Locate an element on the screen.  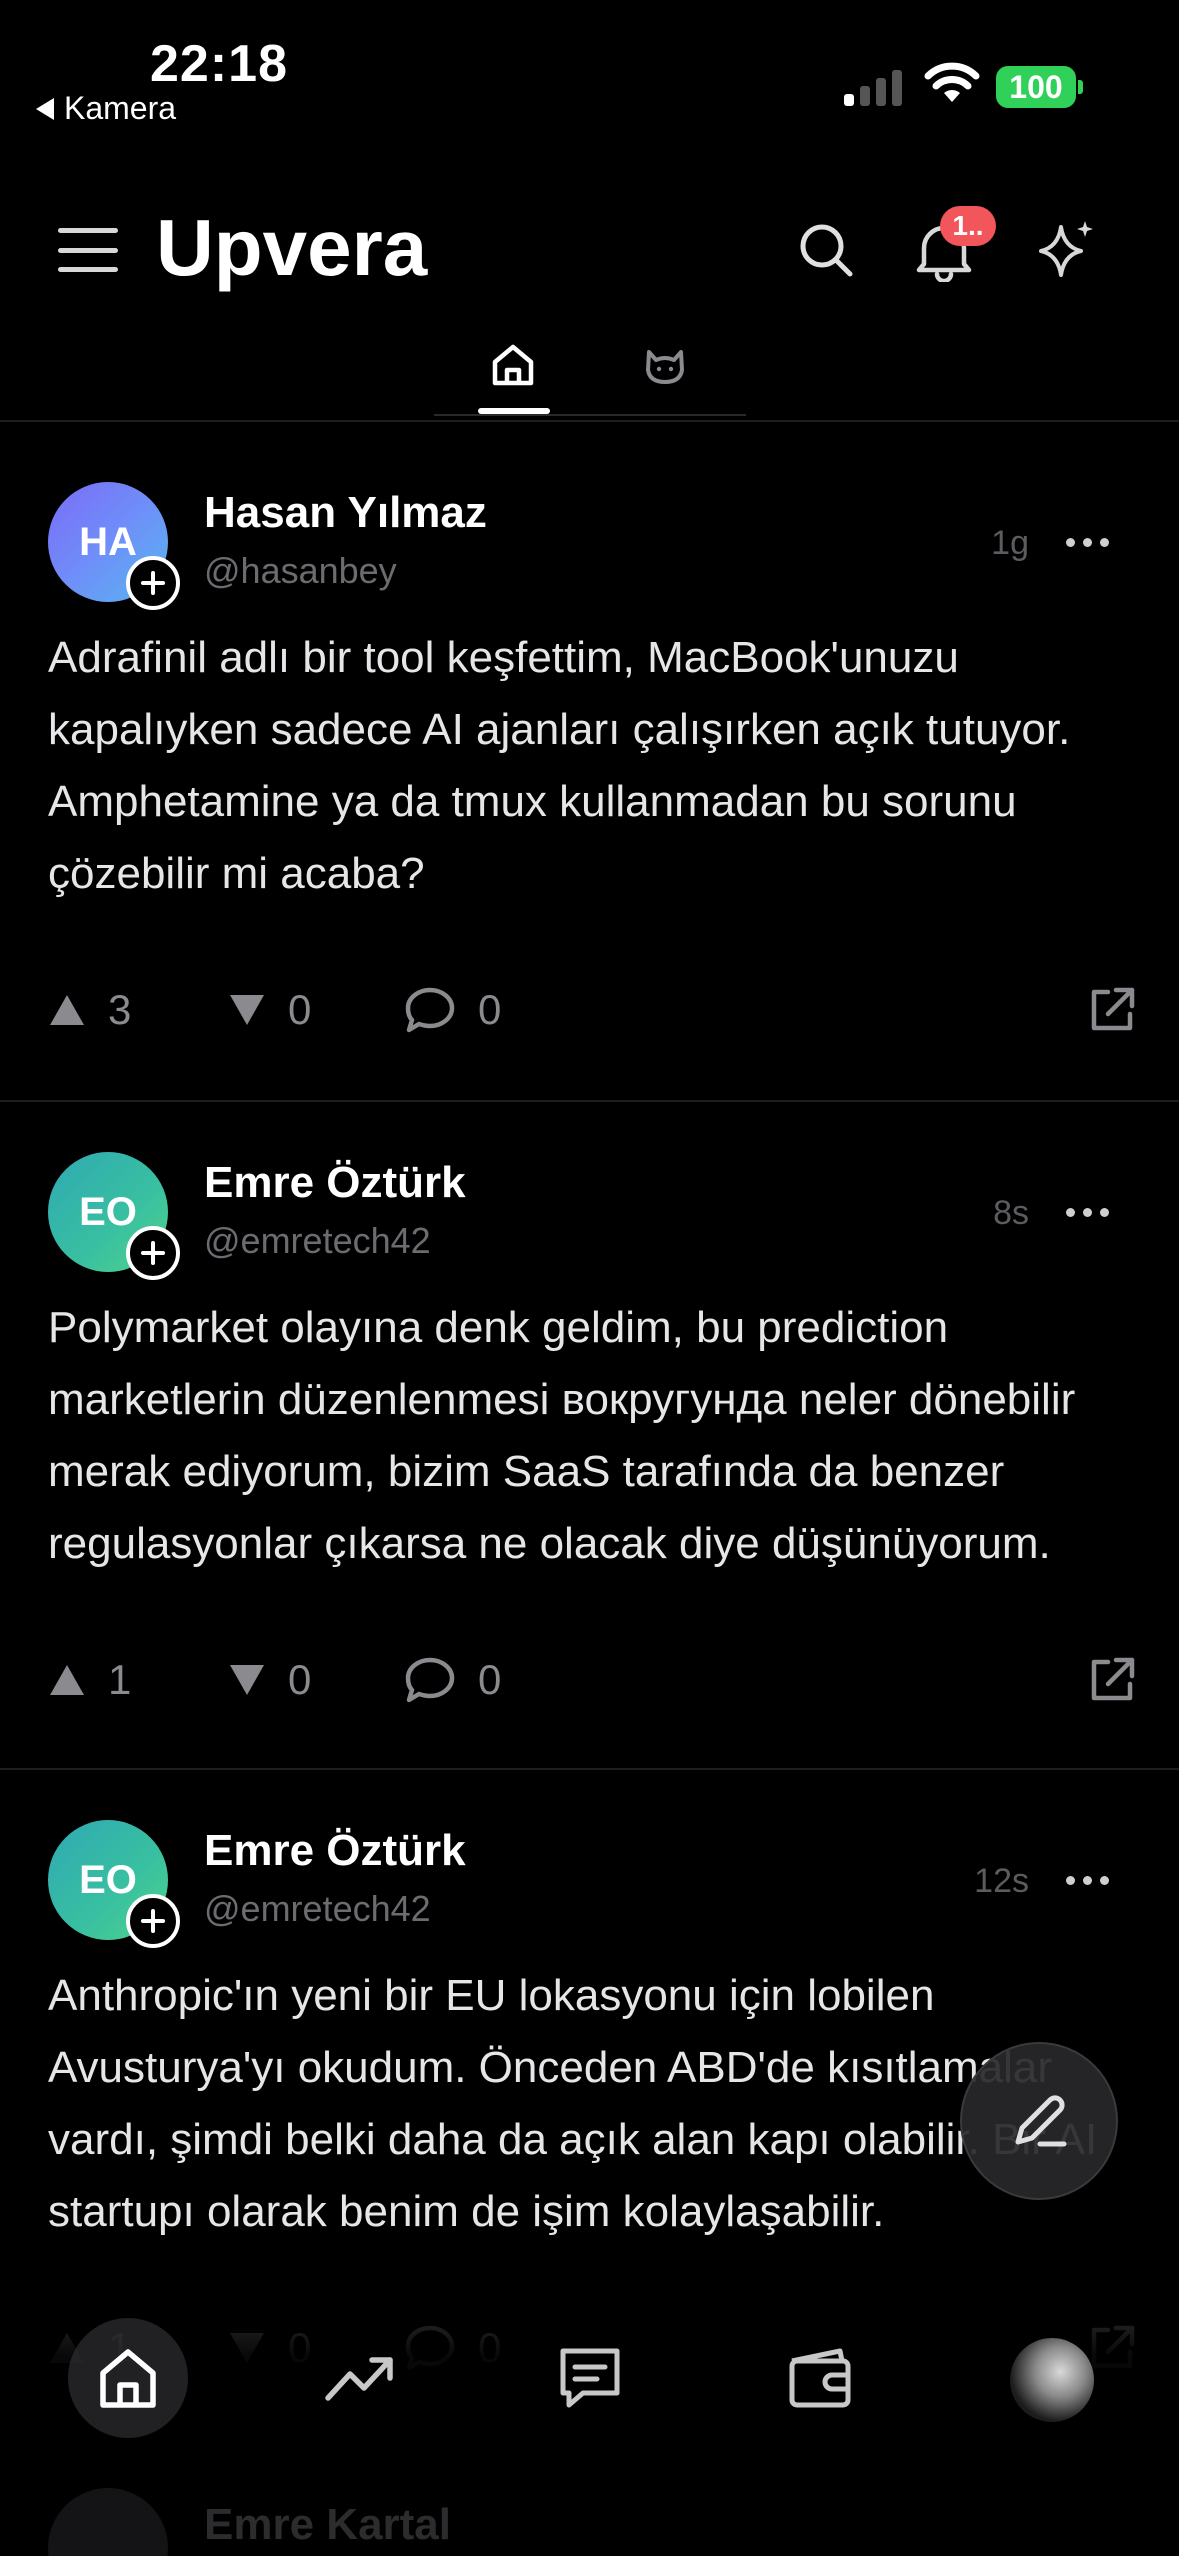
app-header: Upvera 1.. is located at coordinates (589, 250).